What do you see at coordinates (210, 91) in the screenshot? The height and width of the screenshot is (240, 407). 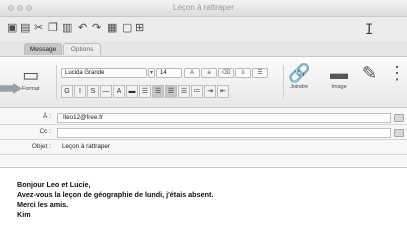 I see `indent-button: ⇥` at bounding box center [210, 91].